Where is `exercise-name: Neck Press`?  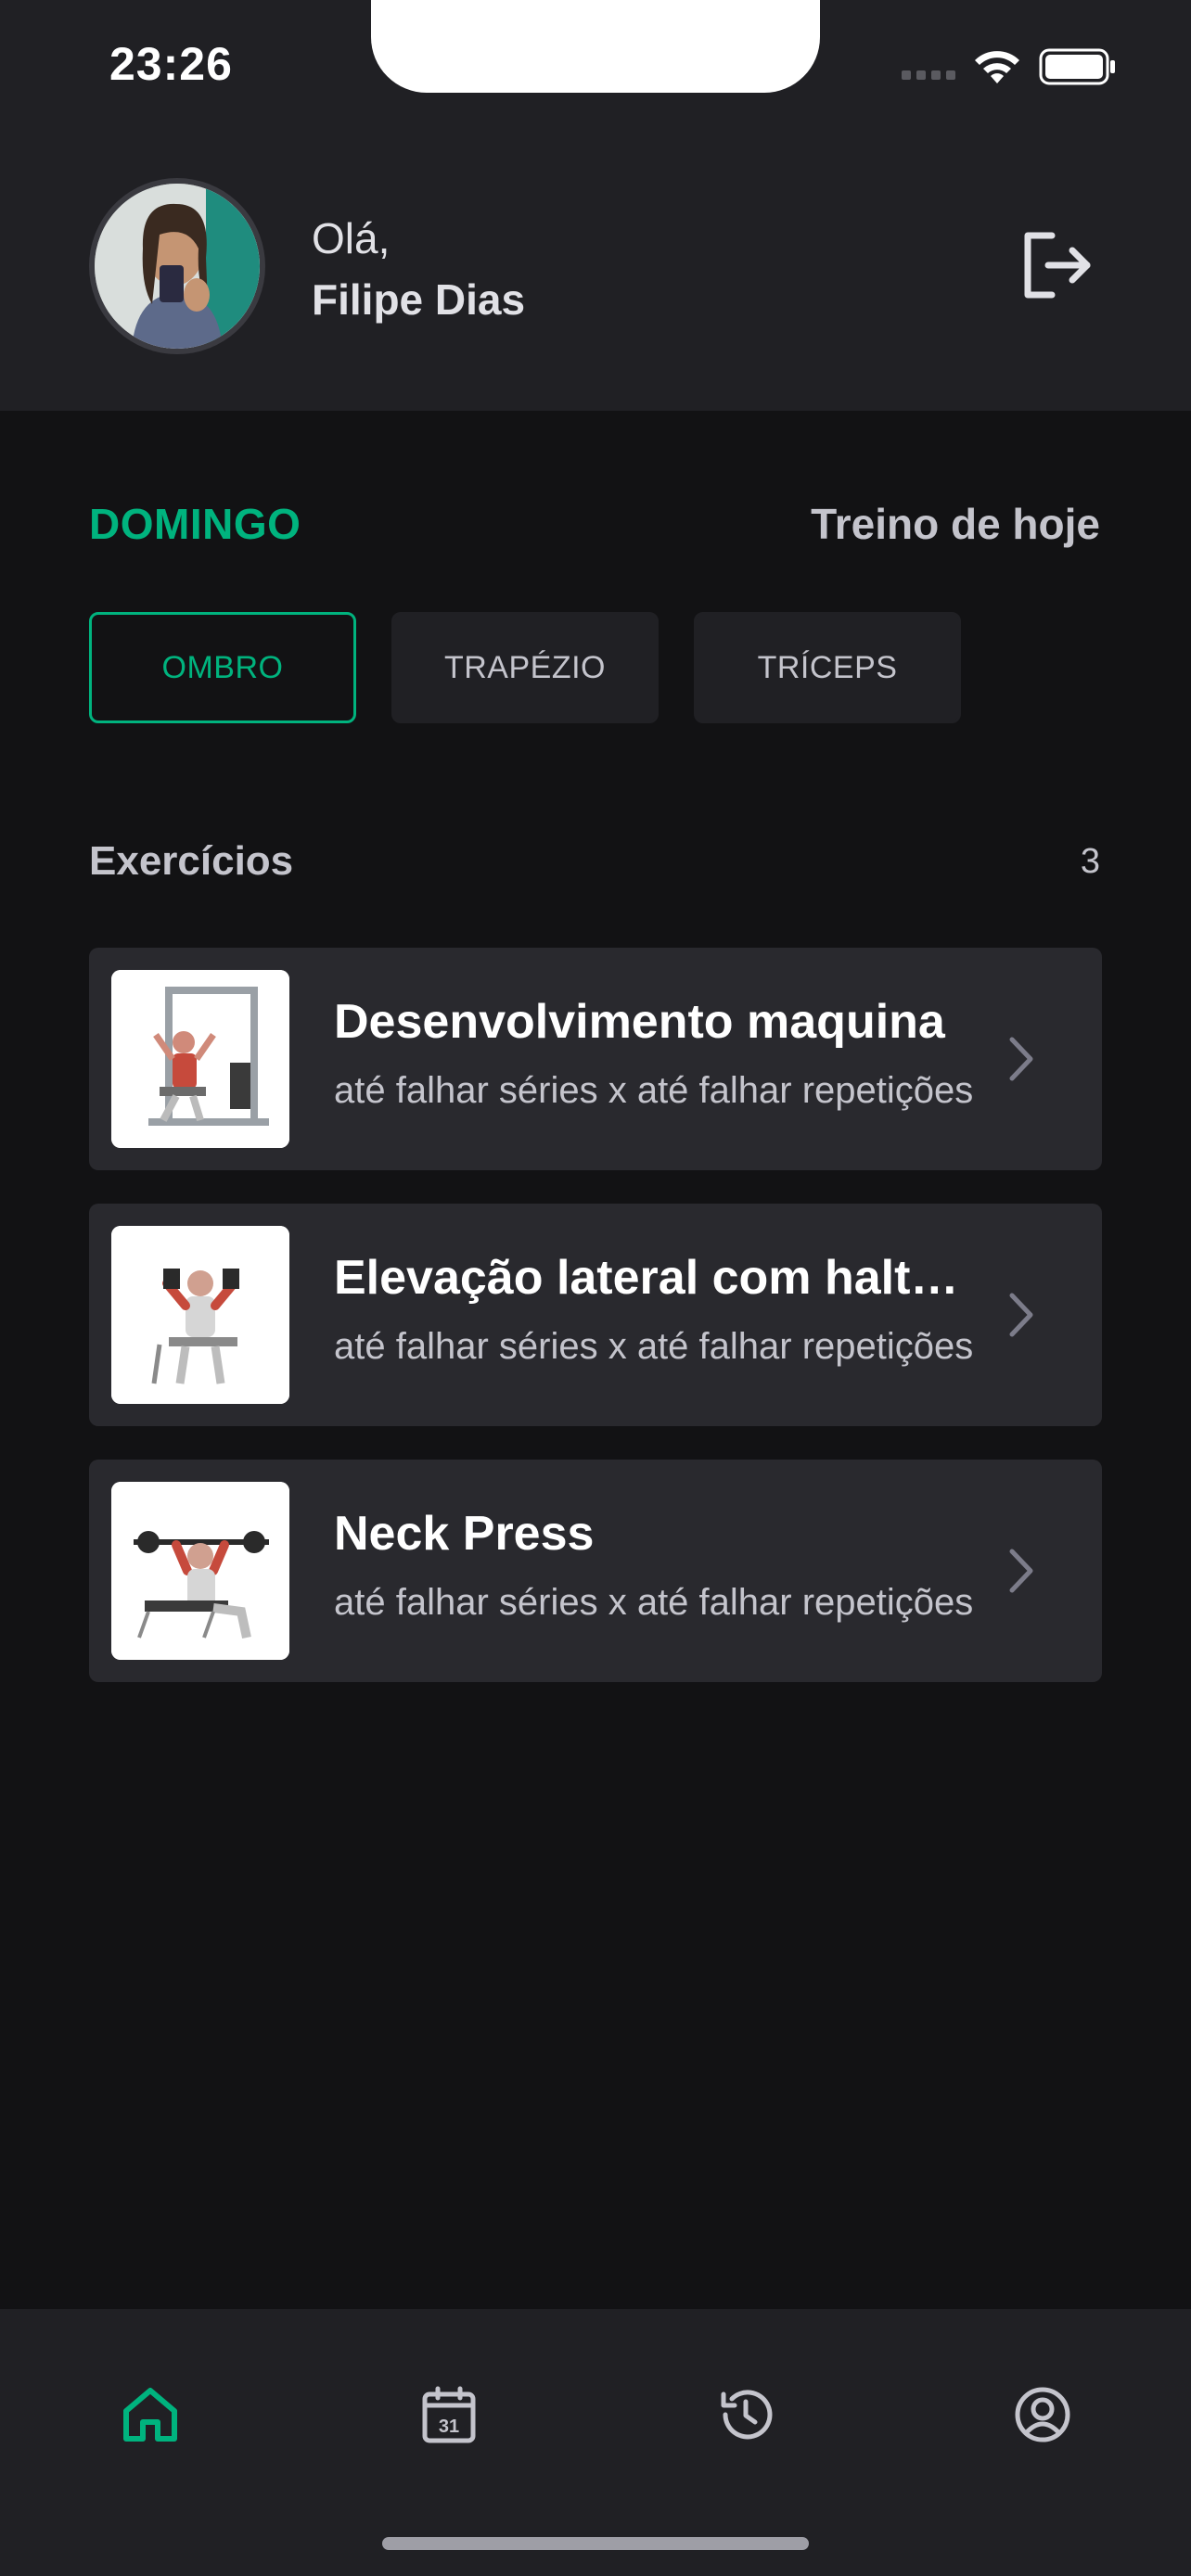
exercise-name: Neck Press is located at coordinates (464, 1534).